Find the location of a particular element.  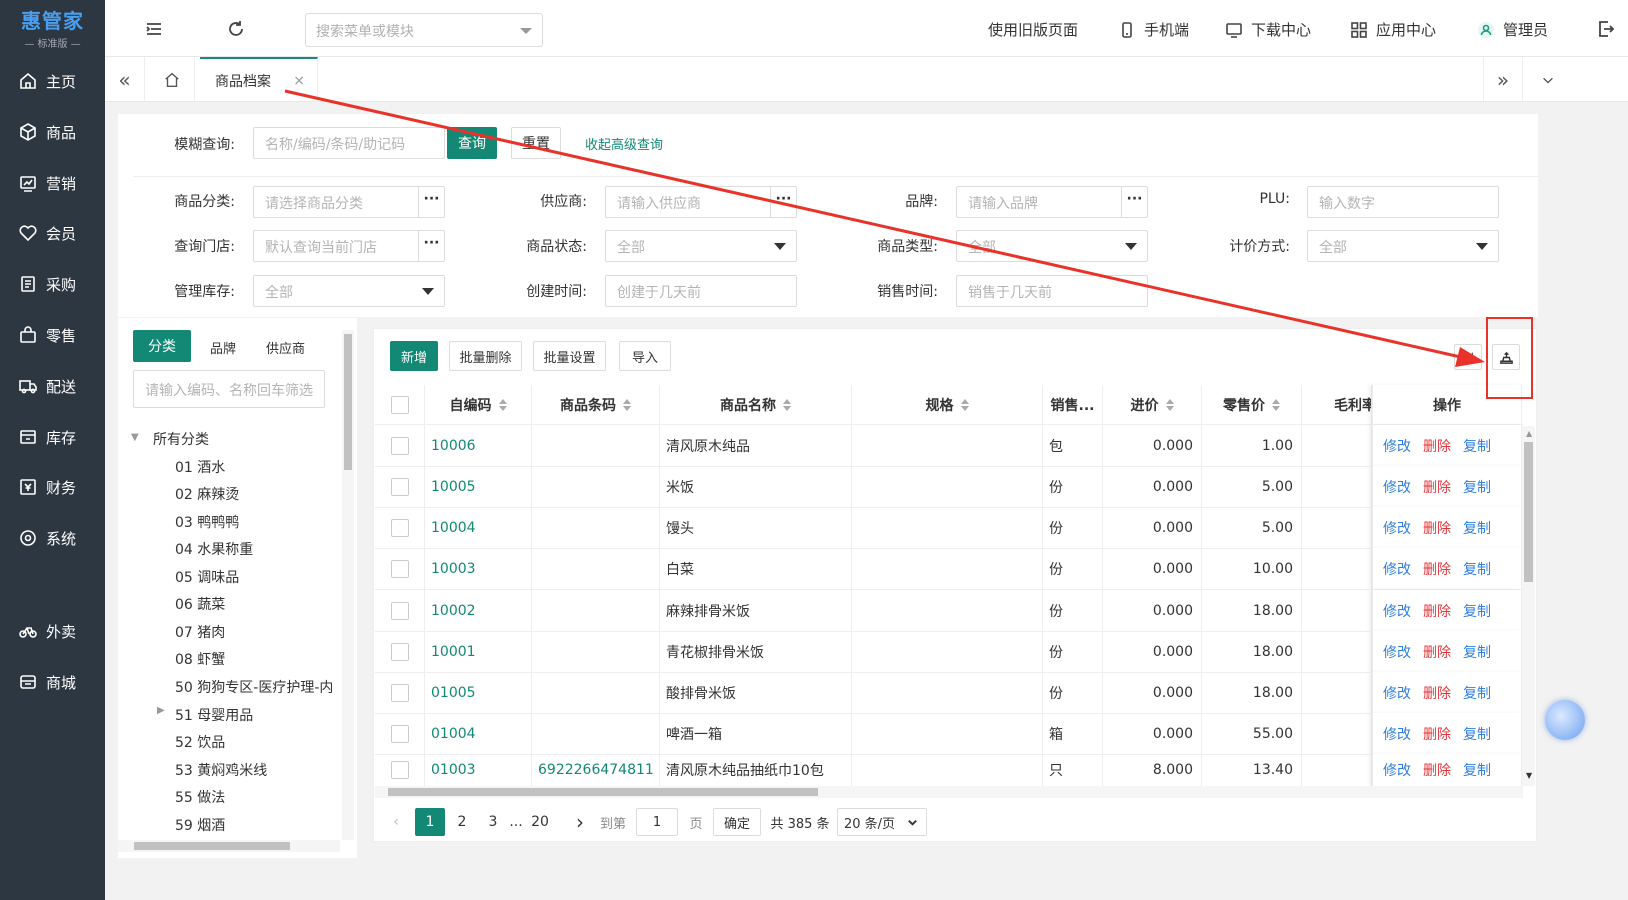

brand-input: 请输入品牌 ··· is located at coordinates (1052, 202).